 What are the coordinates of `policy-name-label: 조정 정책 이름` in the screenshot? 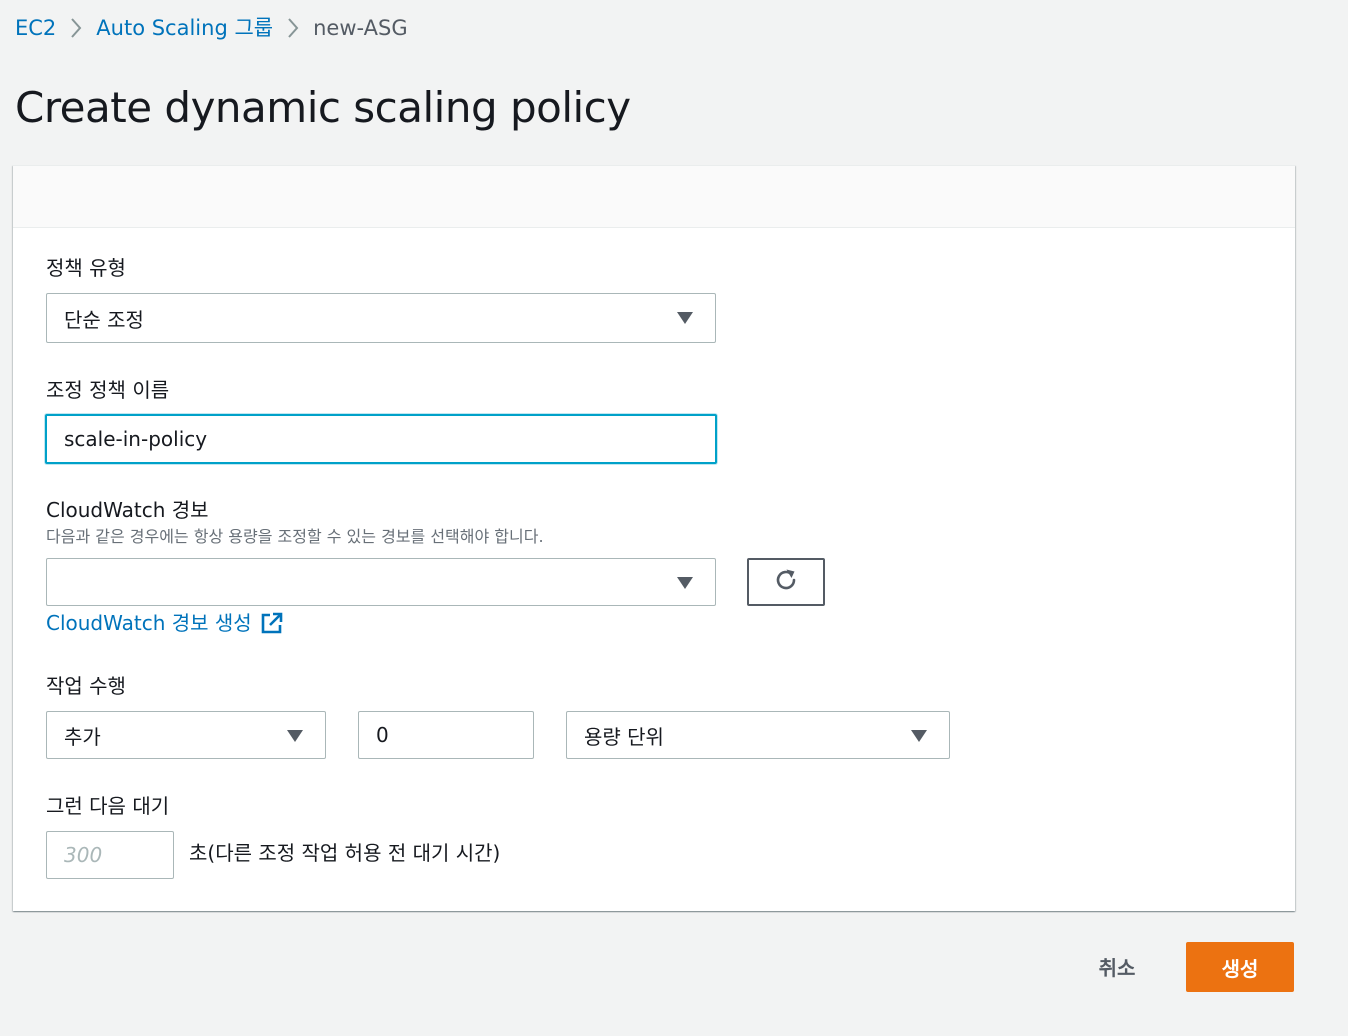 It's located at (108, 390).